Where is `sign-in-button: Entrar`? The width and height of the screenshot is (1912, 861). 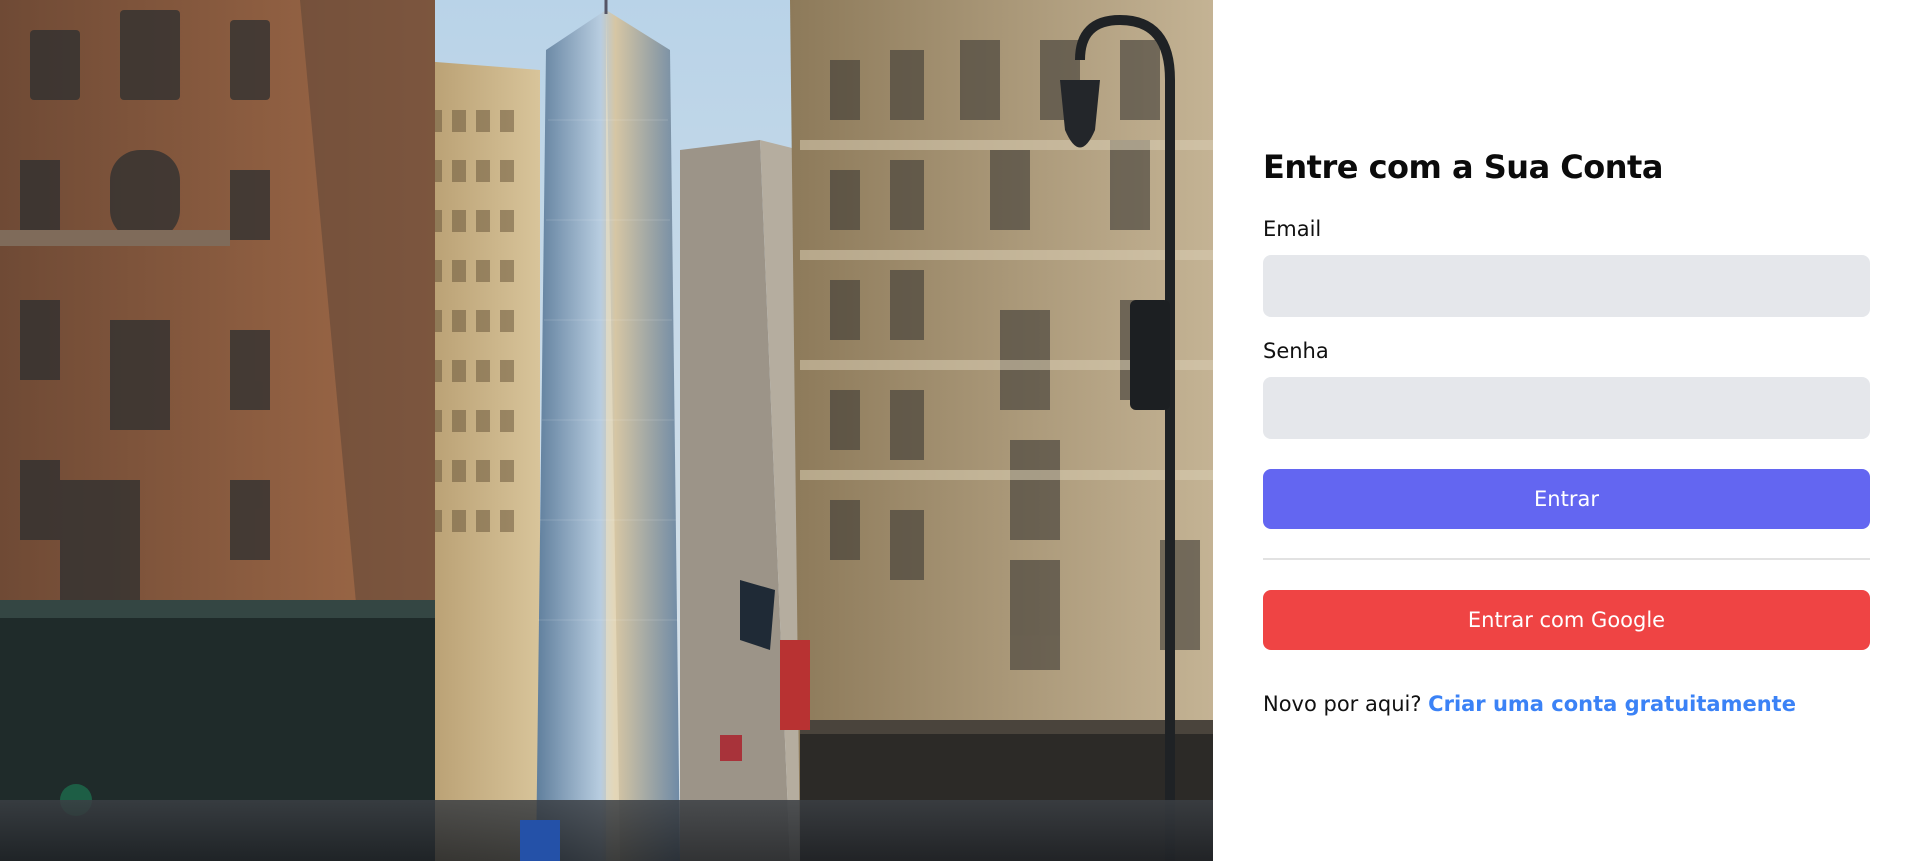
sign-in-button: Entrar is located at coordinates (1566, 499).